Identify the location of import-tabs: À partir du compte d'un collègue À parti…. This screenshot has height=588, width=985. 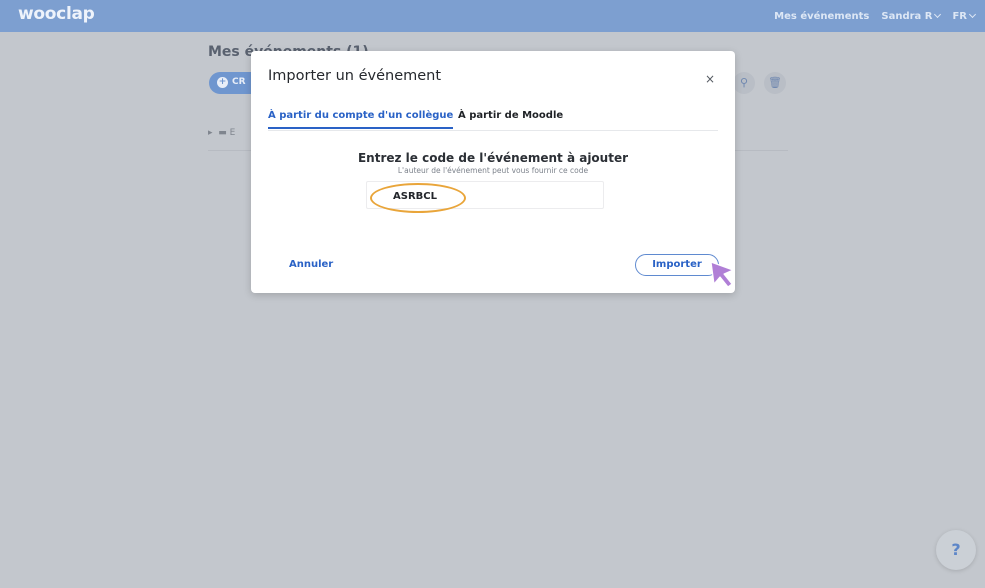
(493, 120).